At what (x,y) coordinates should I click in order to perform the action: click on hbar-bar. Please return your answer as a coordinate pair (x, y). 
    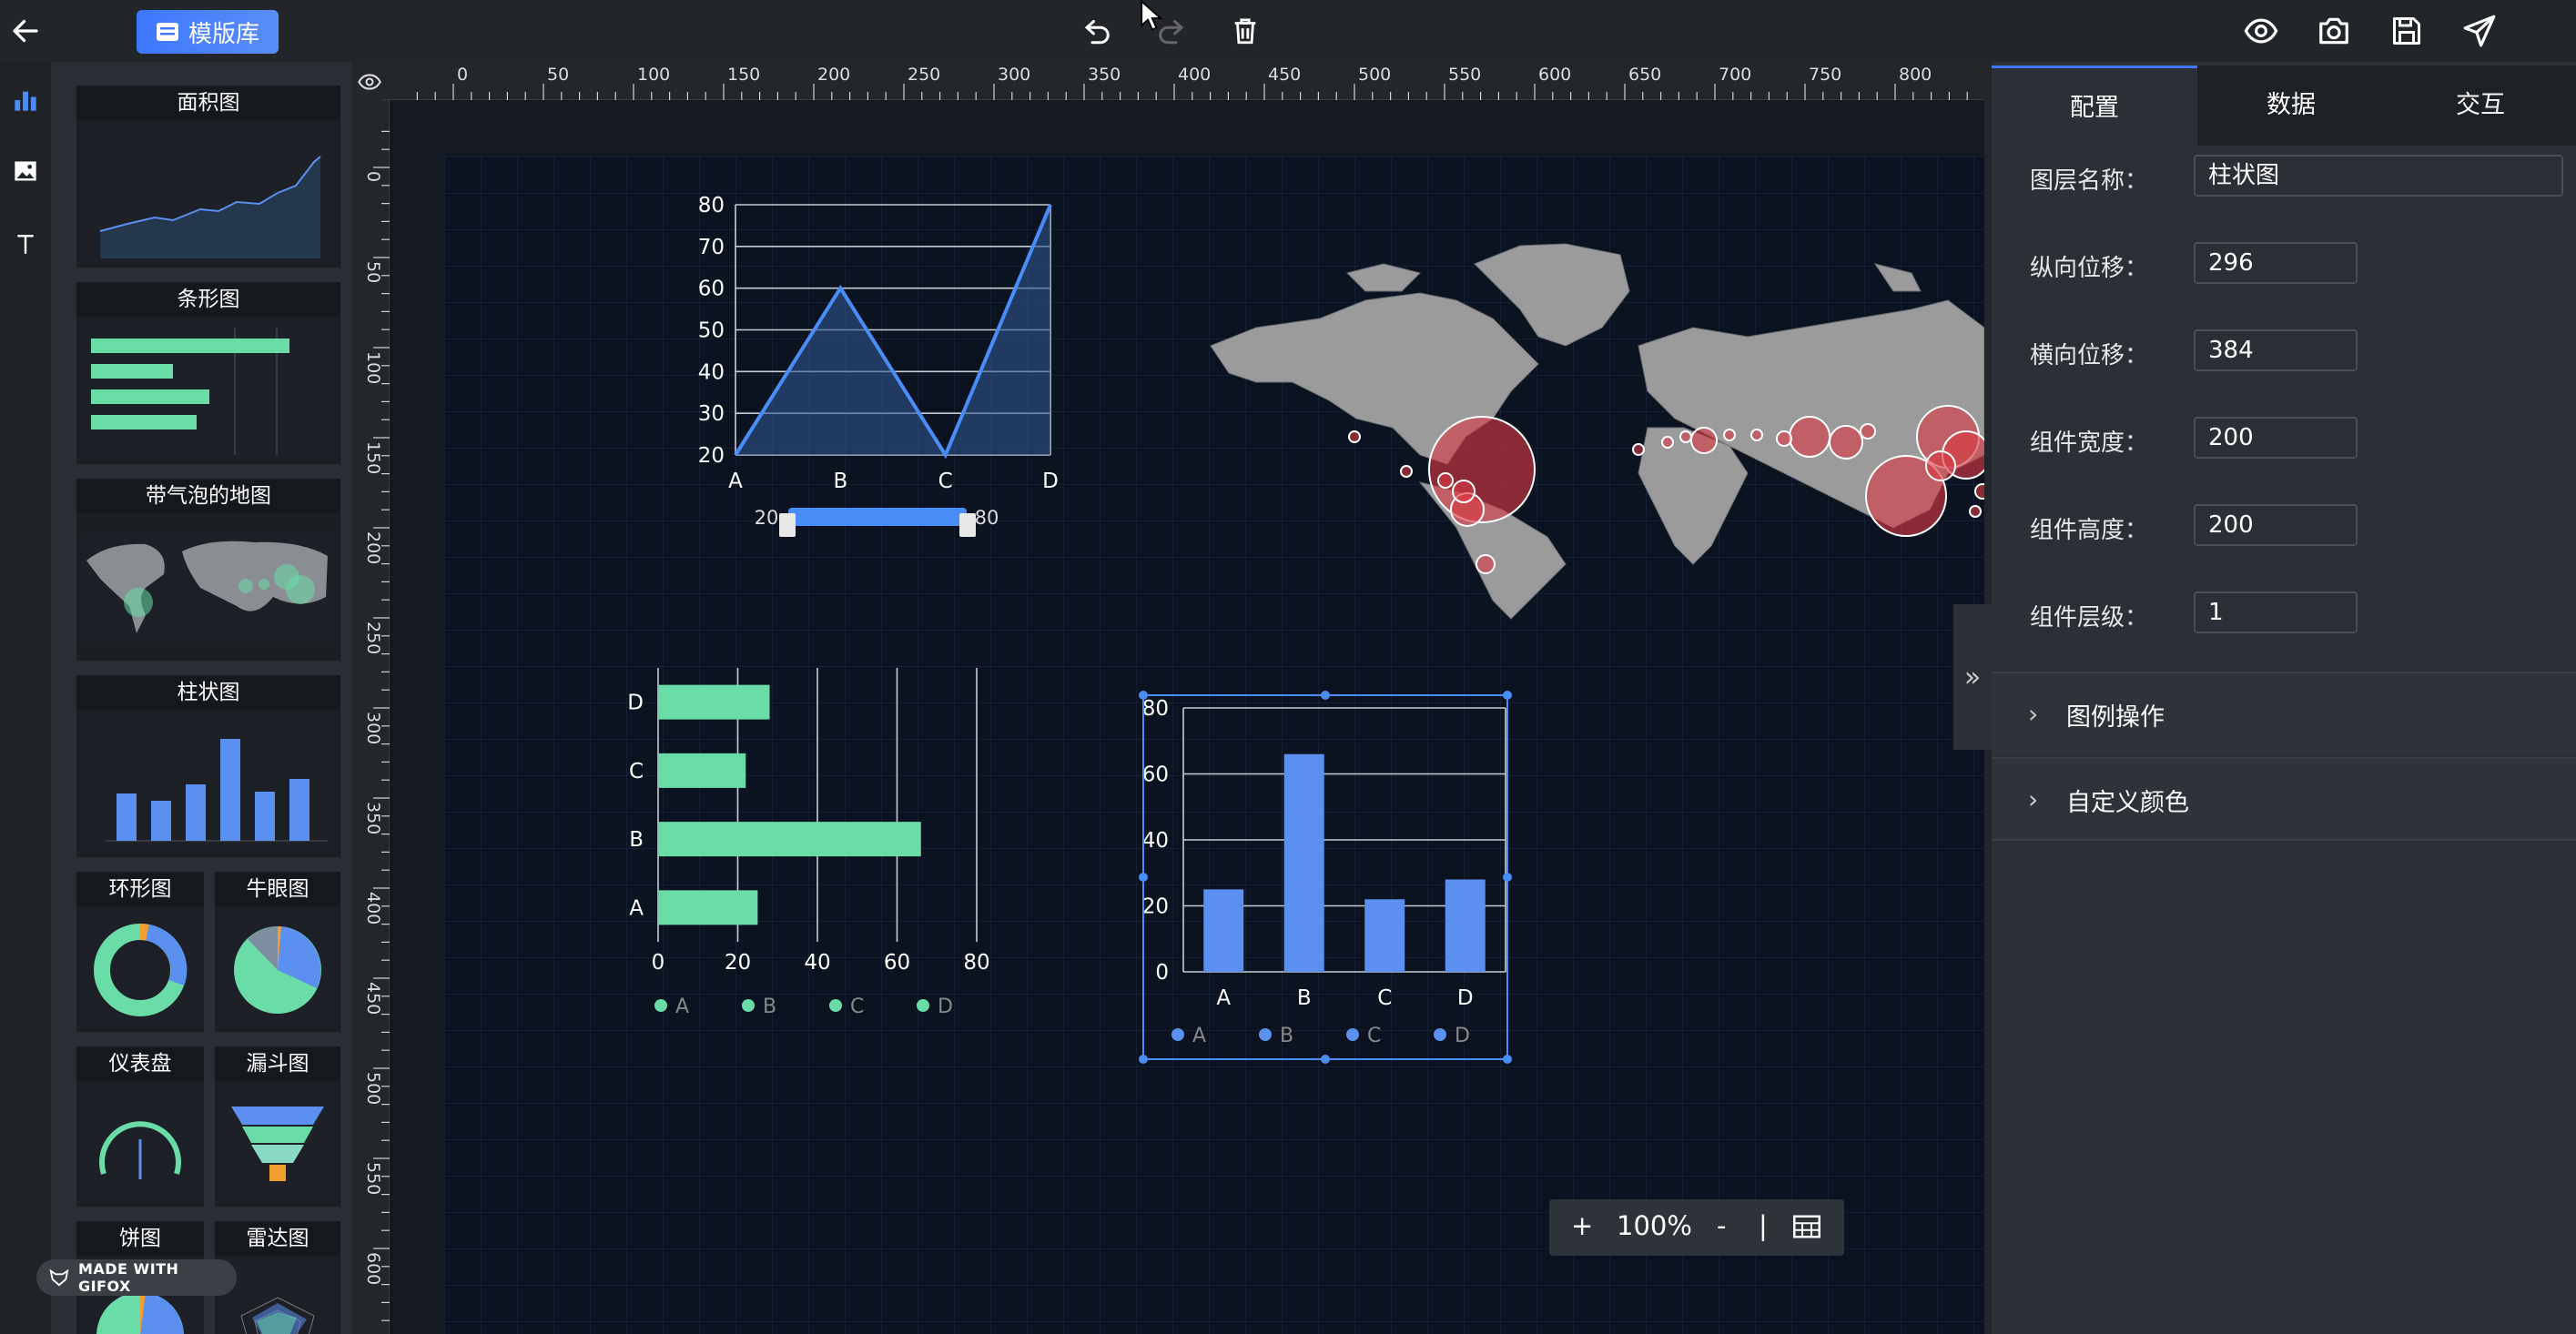
    Looking at the image, I should click on (702, 771).